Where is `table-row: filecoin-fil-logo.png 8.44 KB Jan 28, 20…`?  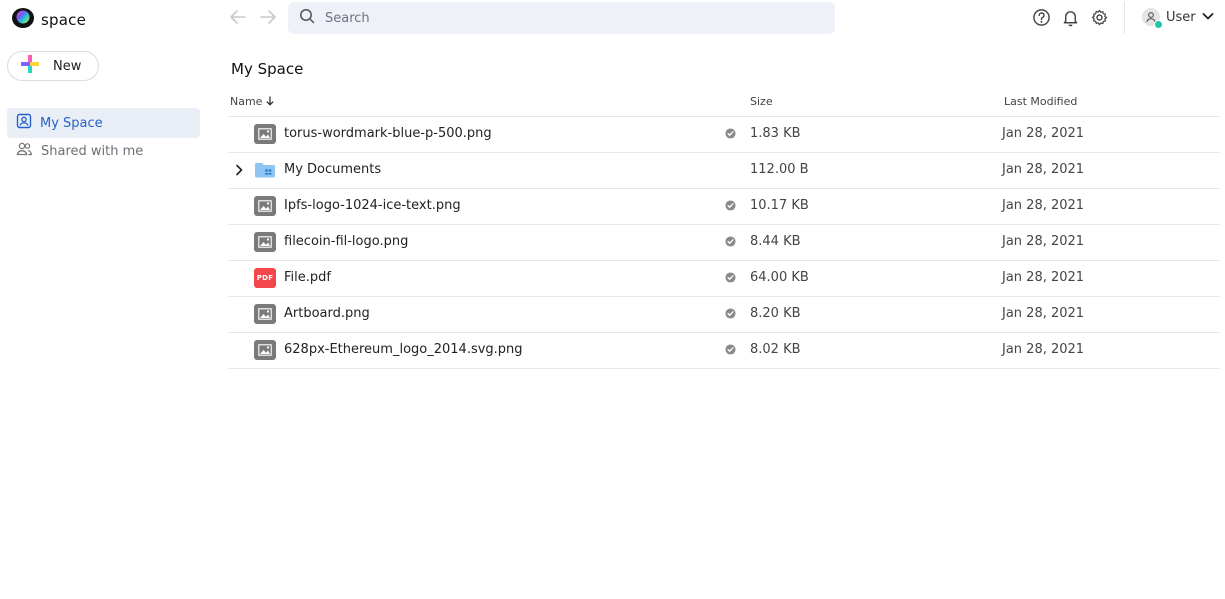
table-row: filecoin-fil-logo.png 8.44 KB Jan 28, 20… is located at coordinates (724, 242).